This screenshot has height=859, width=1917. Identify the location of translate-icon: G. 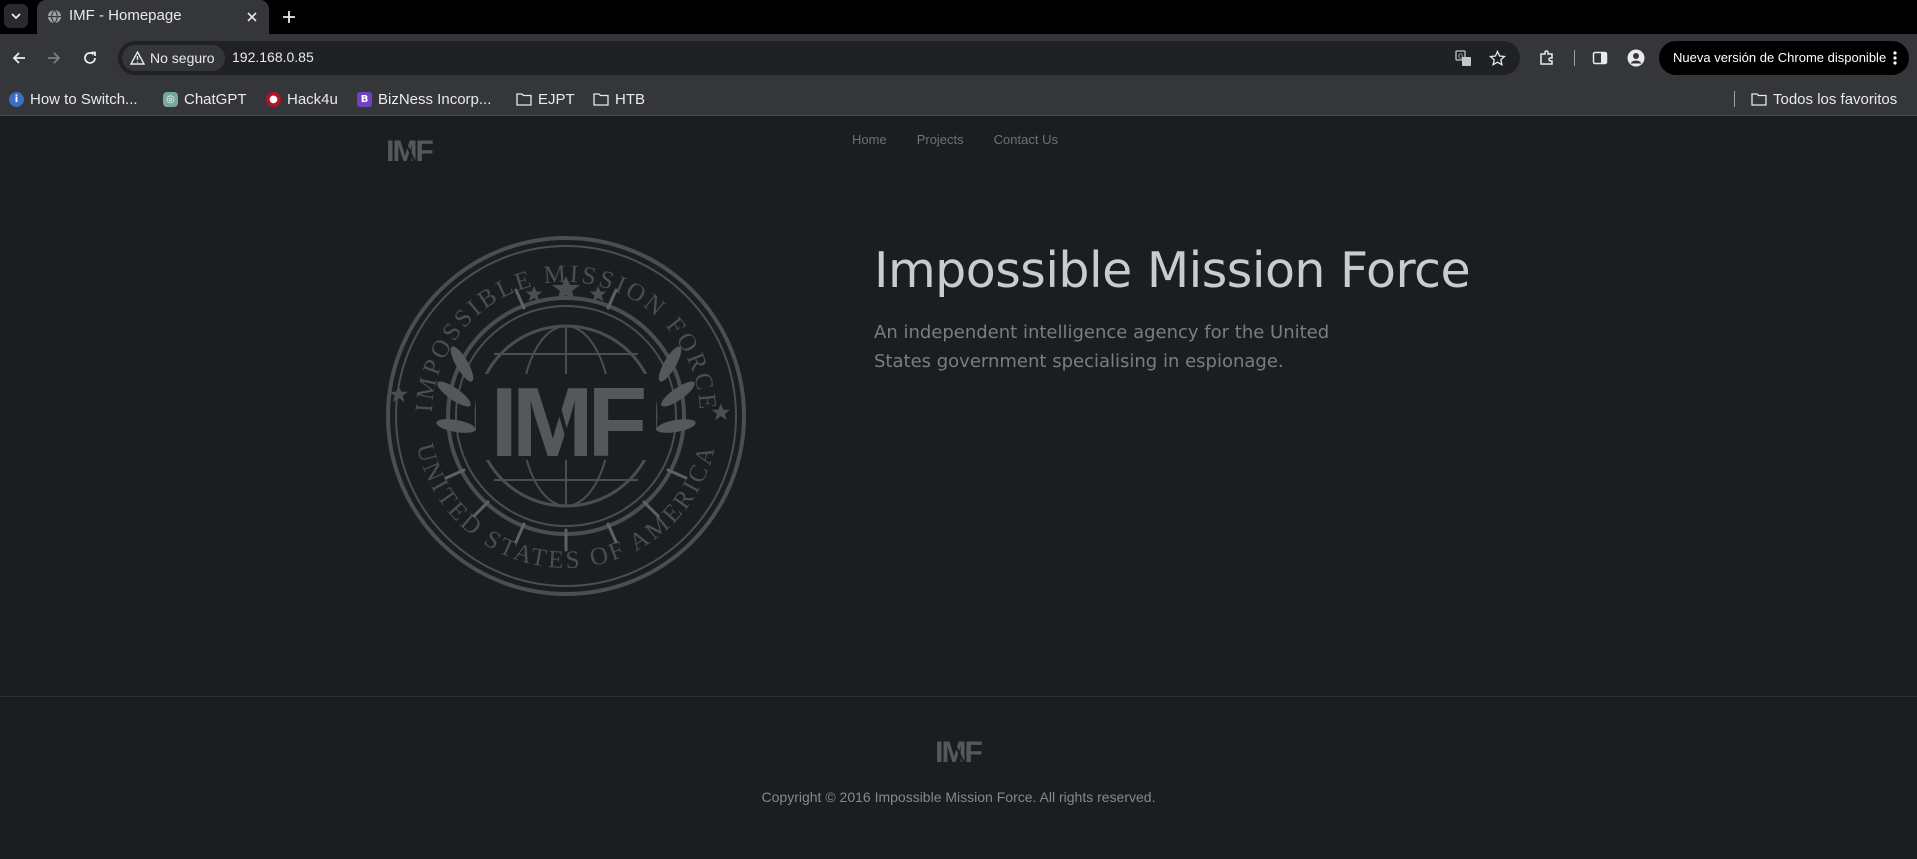
(1462, 57).